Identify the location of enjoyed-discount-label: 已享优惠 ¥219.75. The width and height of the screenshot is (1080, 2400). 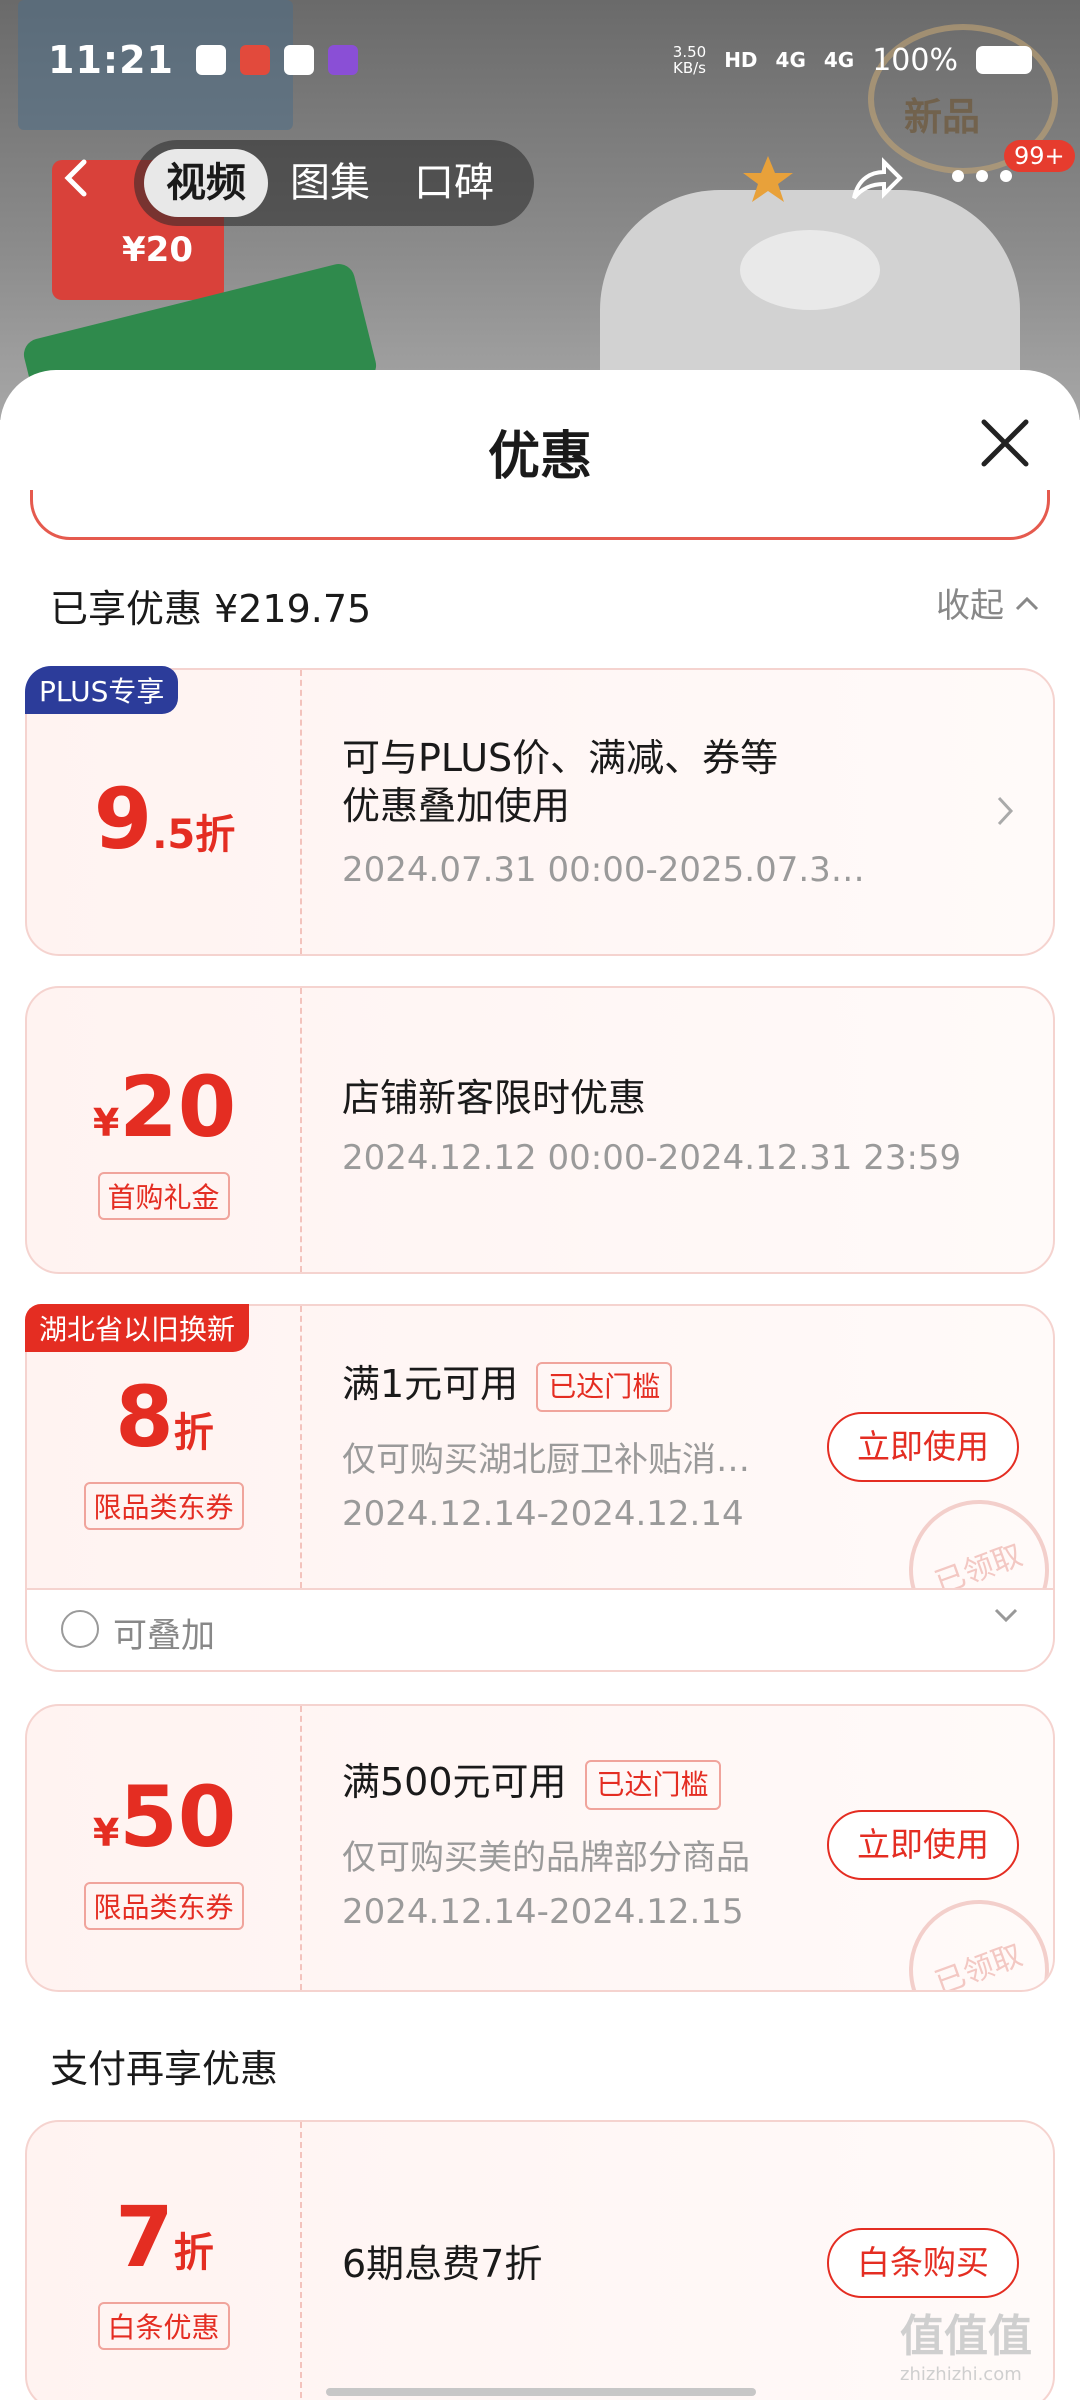
(211, 609).